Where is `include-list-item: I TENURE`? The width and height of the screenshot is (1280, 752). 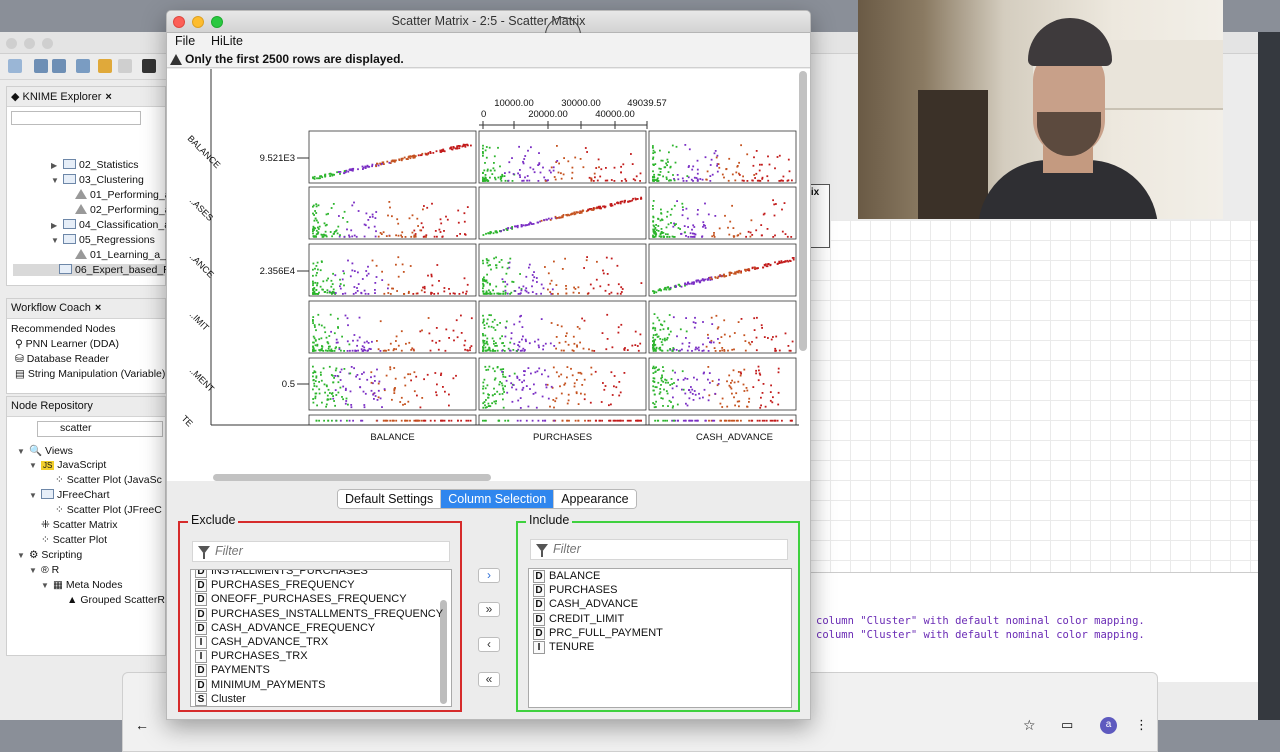 include-list-item: I TENURE is located at coordinates (563, 647).